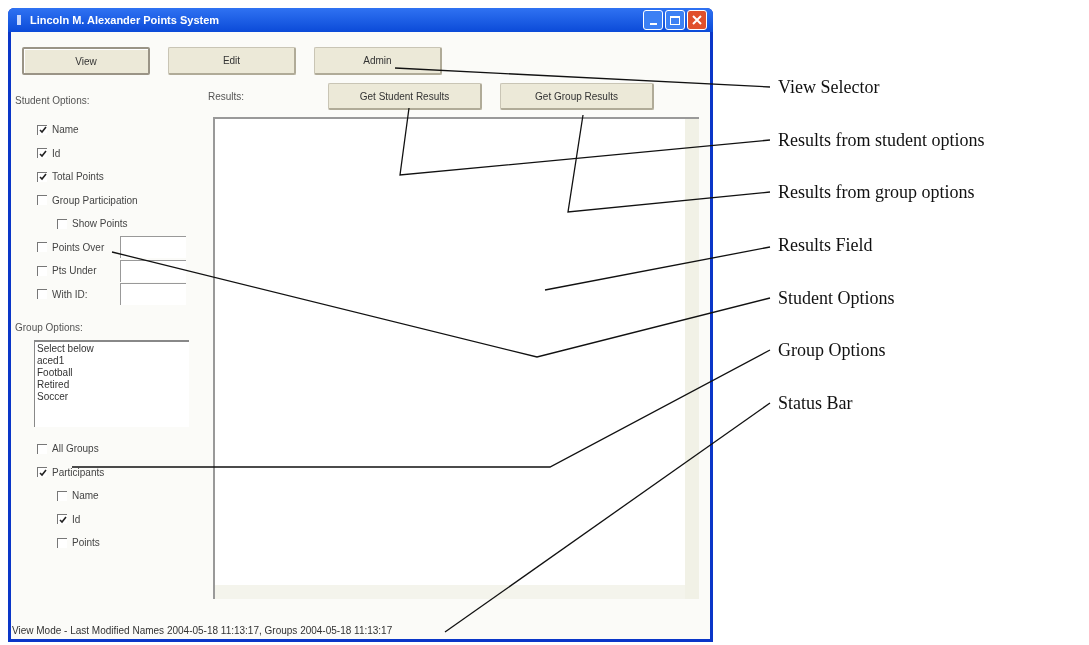 The image size is (1089, 645). I want to click on vertical-scrollbar, so click(692, 359).